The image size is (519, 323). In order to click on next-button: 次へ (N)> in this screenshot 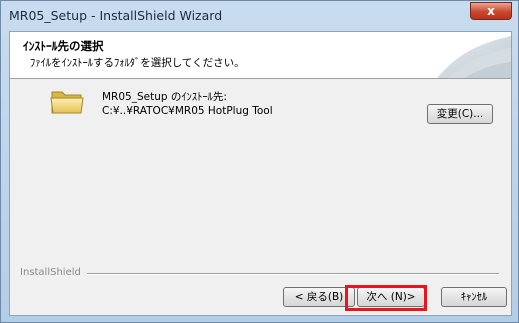, I will do `click(391, 297)`.